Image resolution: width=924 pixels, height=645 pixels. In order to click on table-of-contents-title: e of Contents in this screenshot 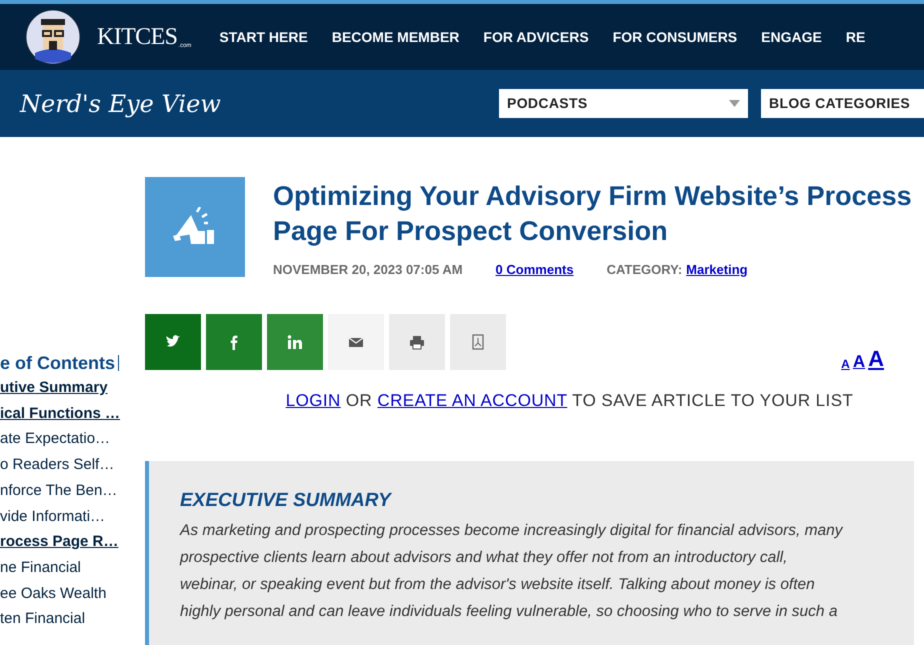, I will do `click(57, 363)`.